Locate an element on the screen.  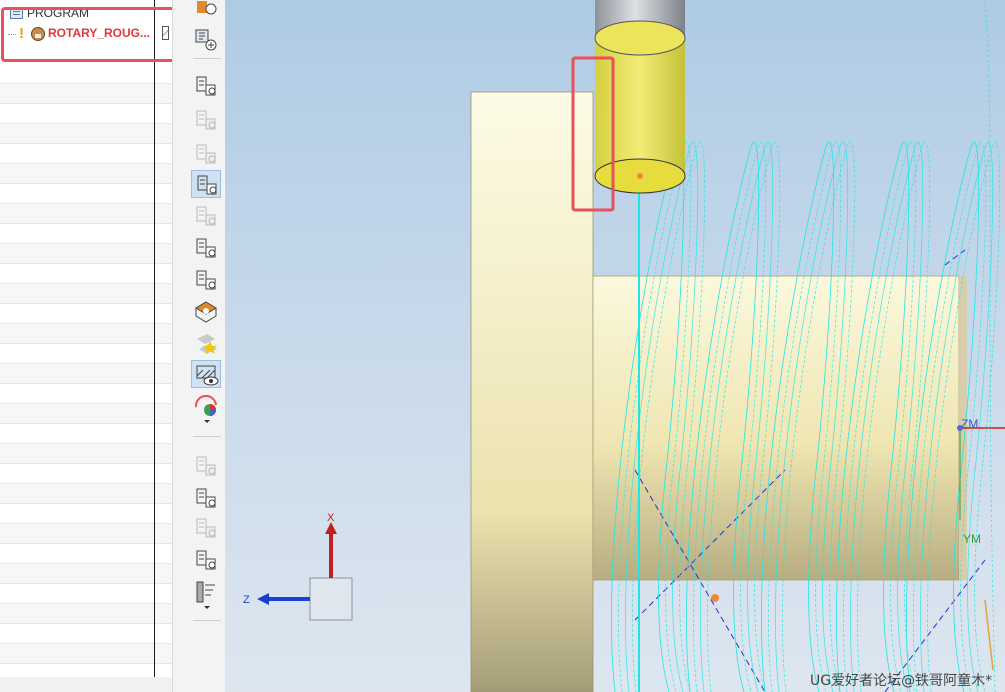
create-operation-icon is located at coordinates (206, 42).